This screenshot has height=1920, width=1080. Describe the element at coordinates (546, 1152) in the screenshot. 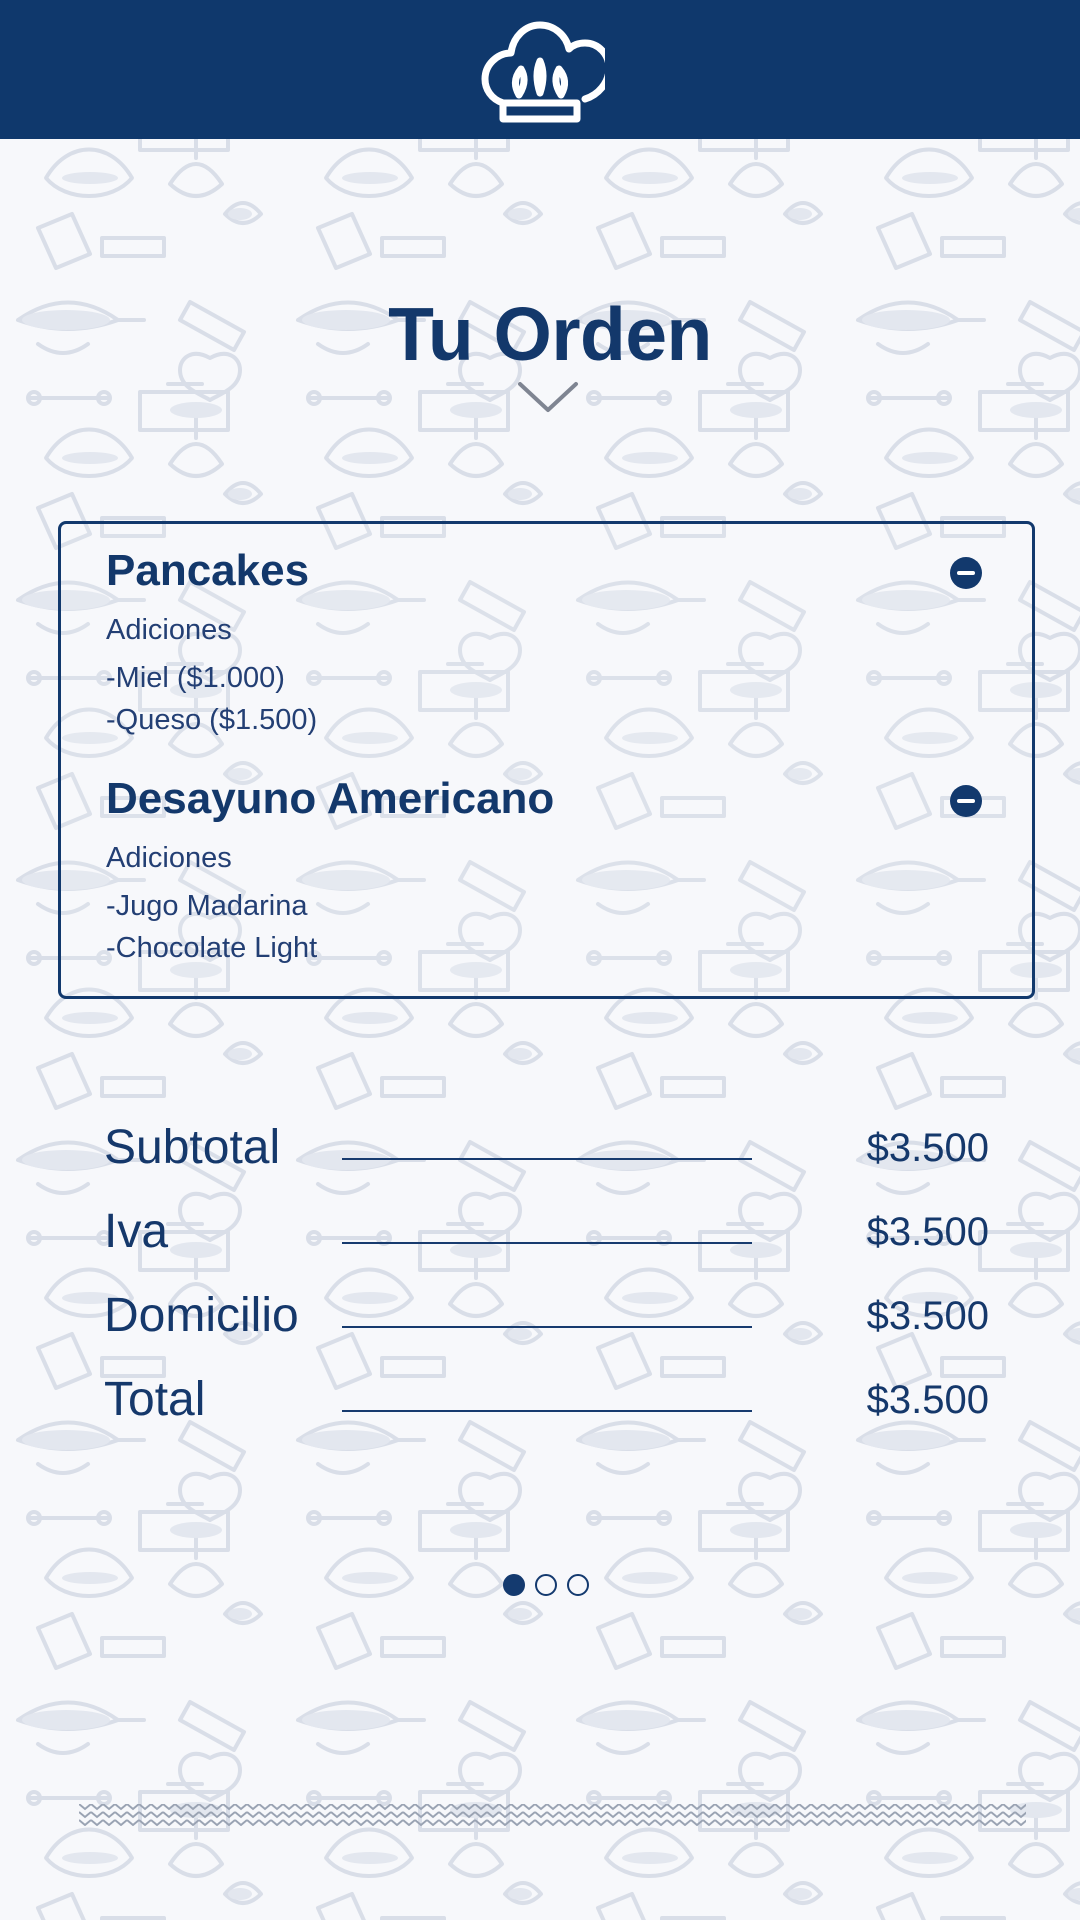

I see `summary-row-subtotal: Subtotal $3.500` at that location.